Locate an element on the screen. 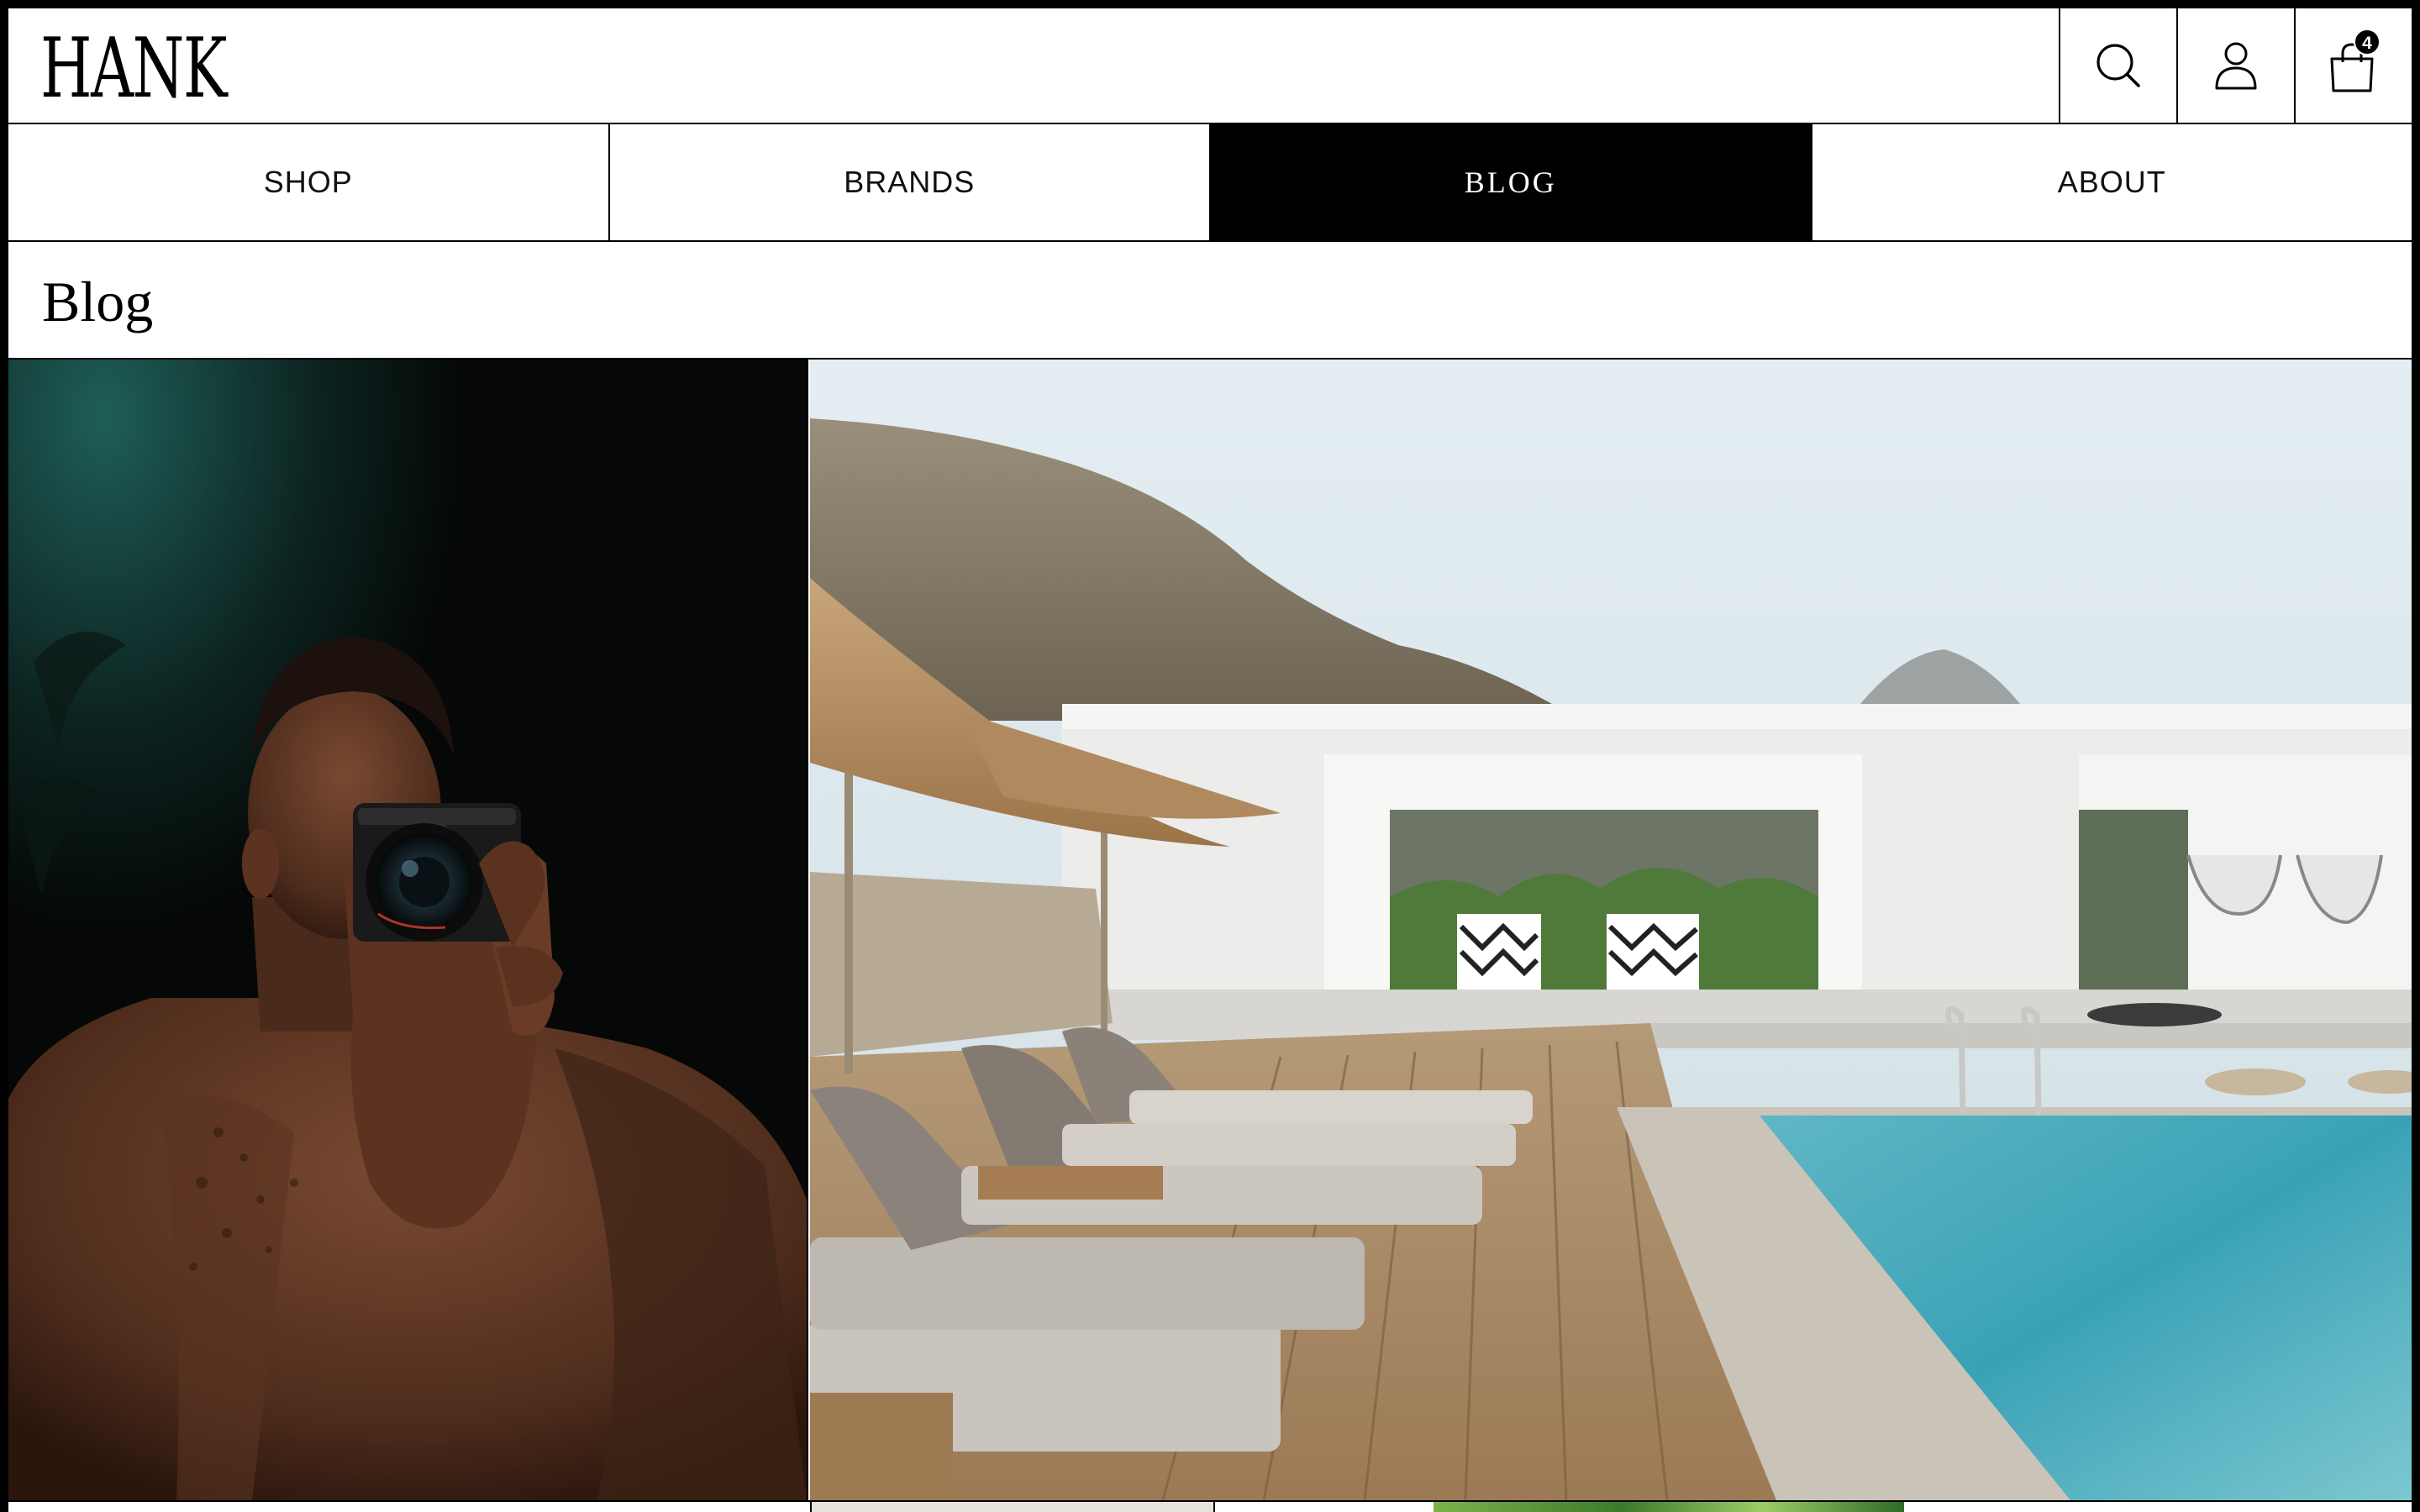 The height and width of the screenshot is (1512, 2420). user-icon is located at coordinates (2236, 66).